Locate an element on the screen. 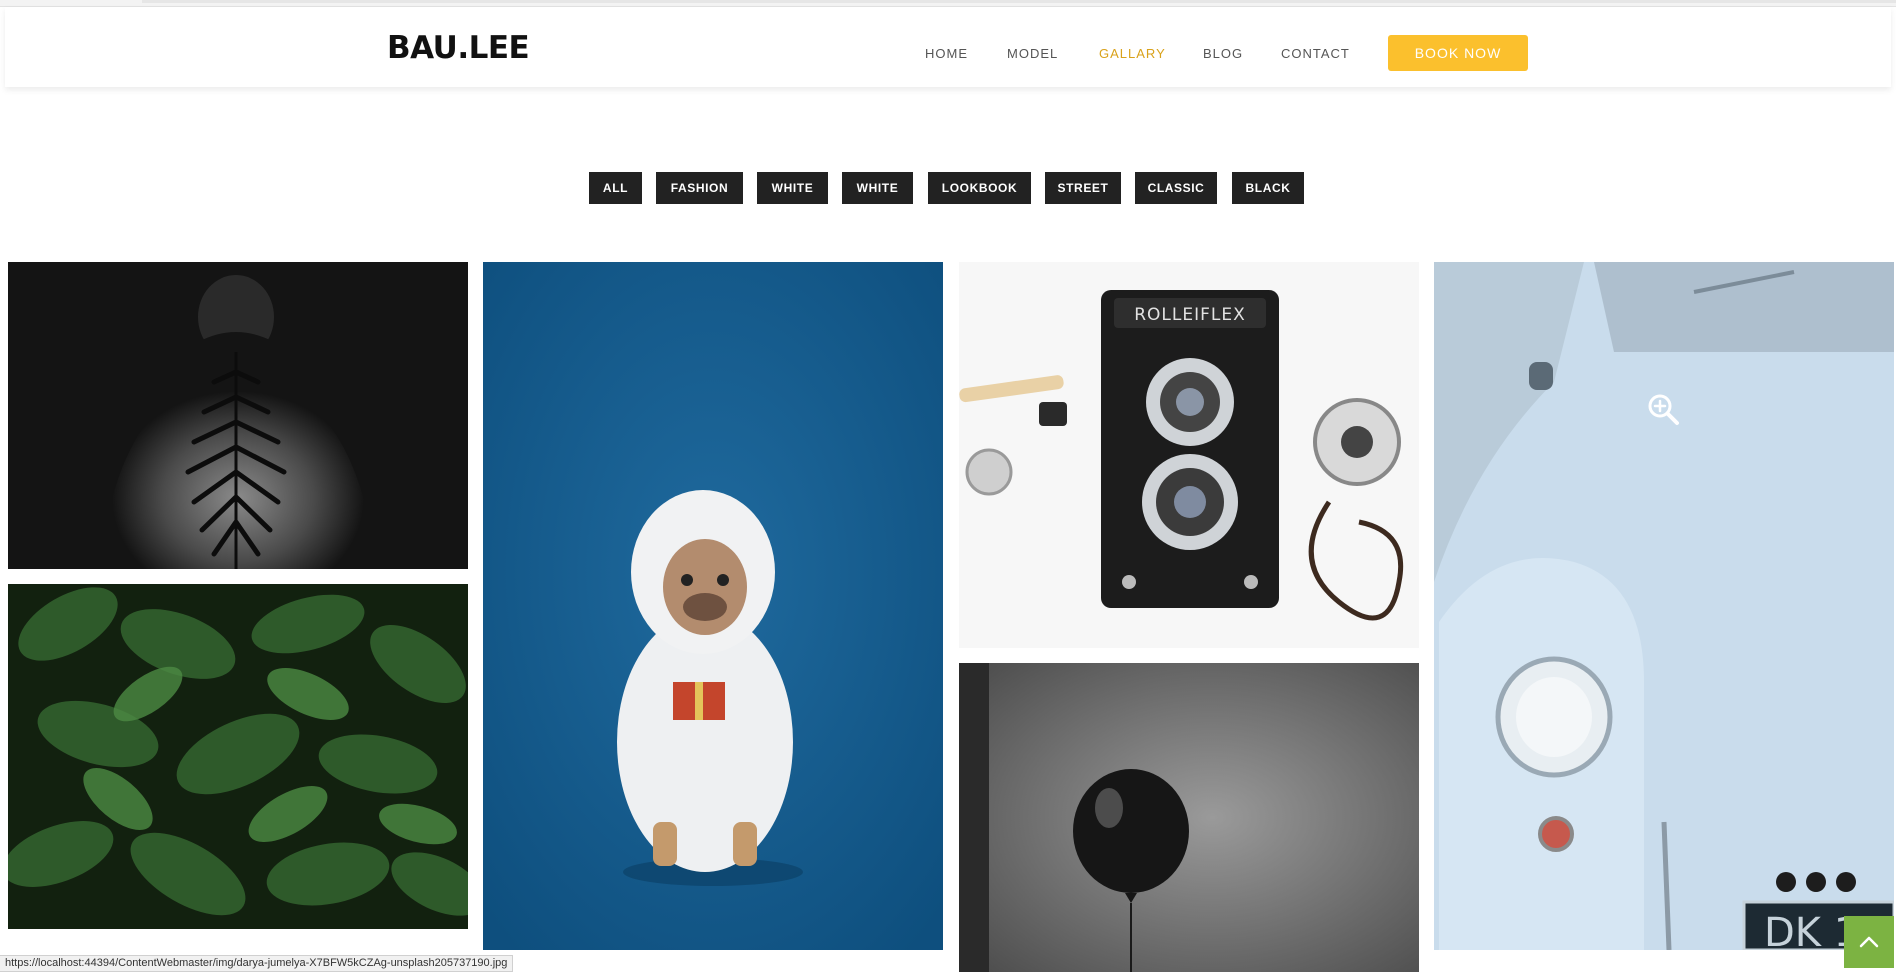 Image resolution: width=1896 pixels, height=973 pixels. black-balloon-photo is located at coordinates (1189, 817).